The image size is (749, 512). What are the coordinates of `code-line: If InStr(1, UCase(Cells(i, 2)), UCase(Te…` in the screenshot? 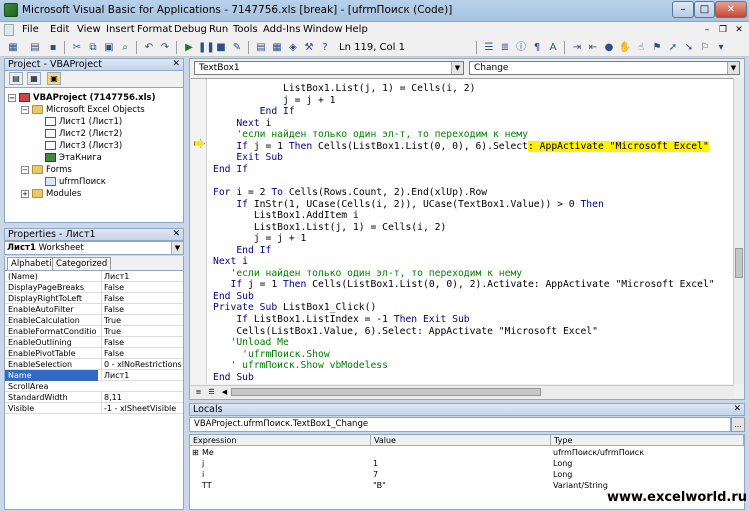 It's located at (408, 205).